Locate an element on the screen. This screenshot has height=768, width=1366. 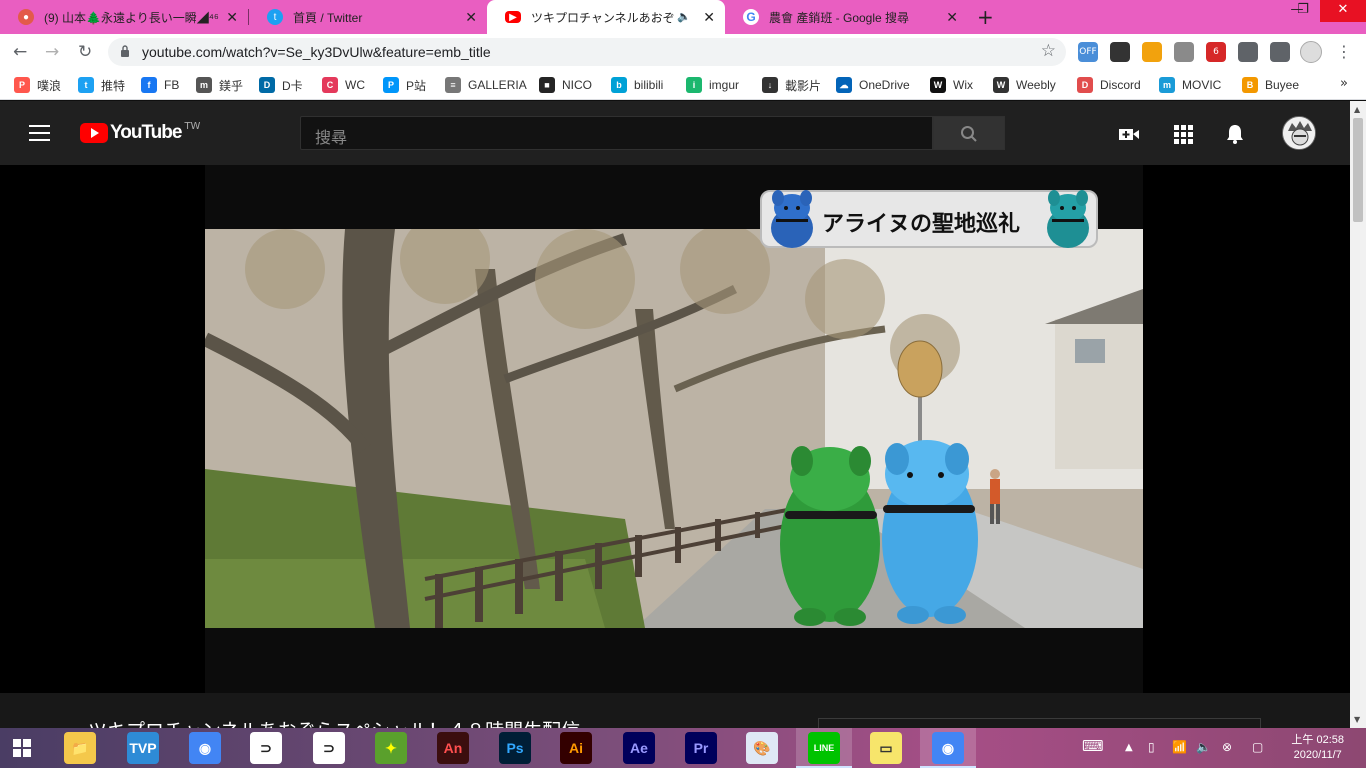
bookmark-download: ↓ 載影片 is located at coordinates (791, 85).